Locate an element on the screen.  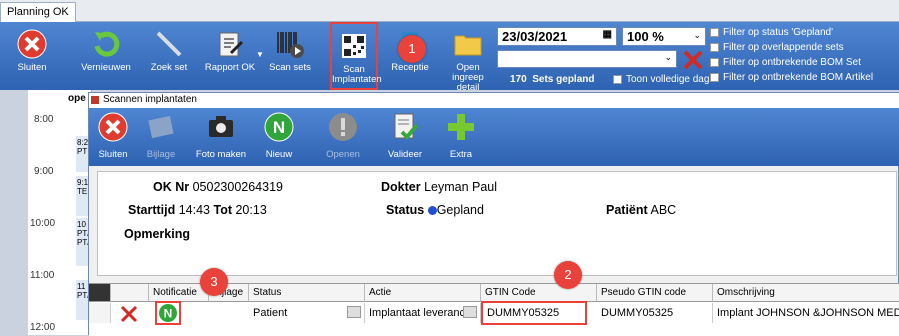
nieuw-button: N Nieuw is located at coordinates (279, 137).